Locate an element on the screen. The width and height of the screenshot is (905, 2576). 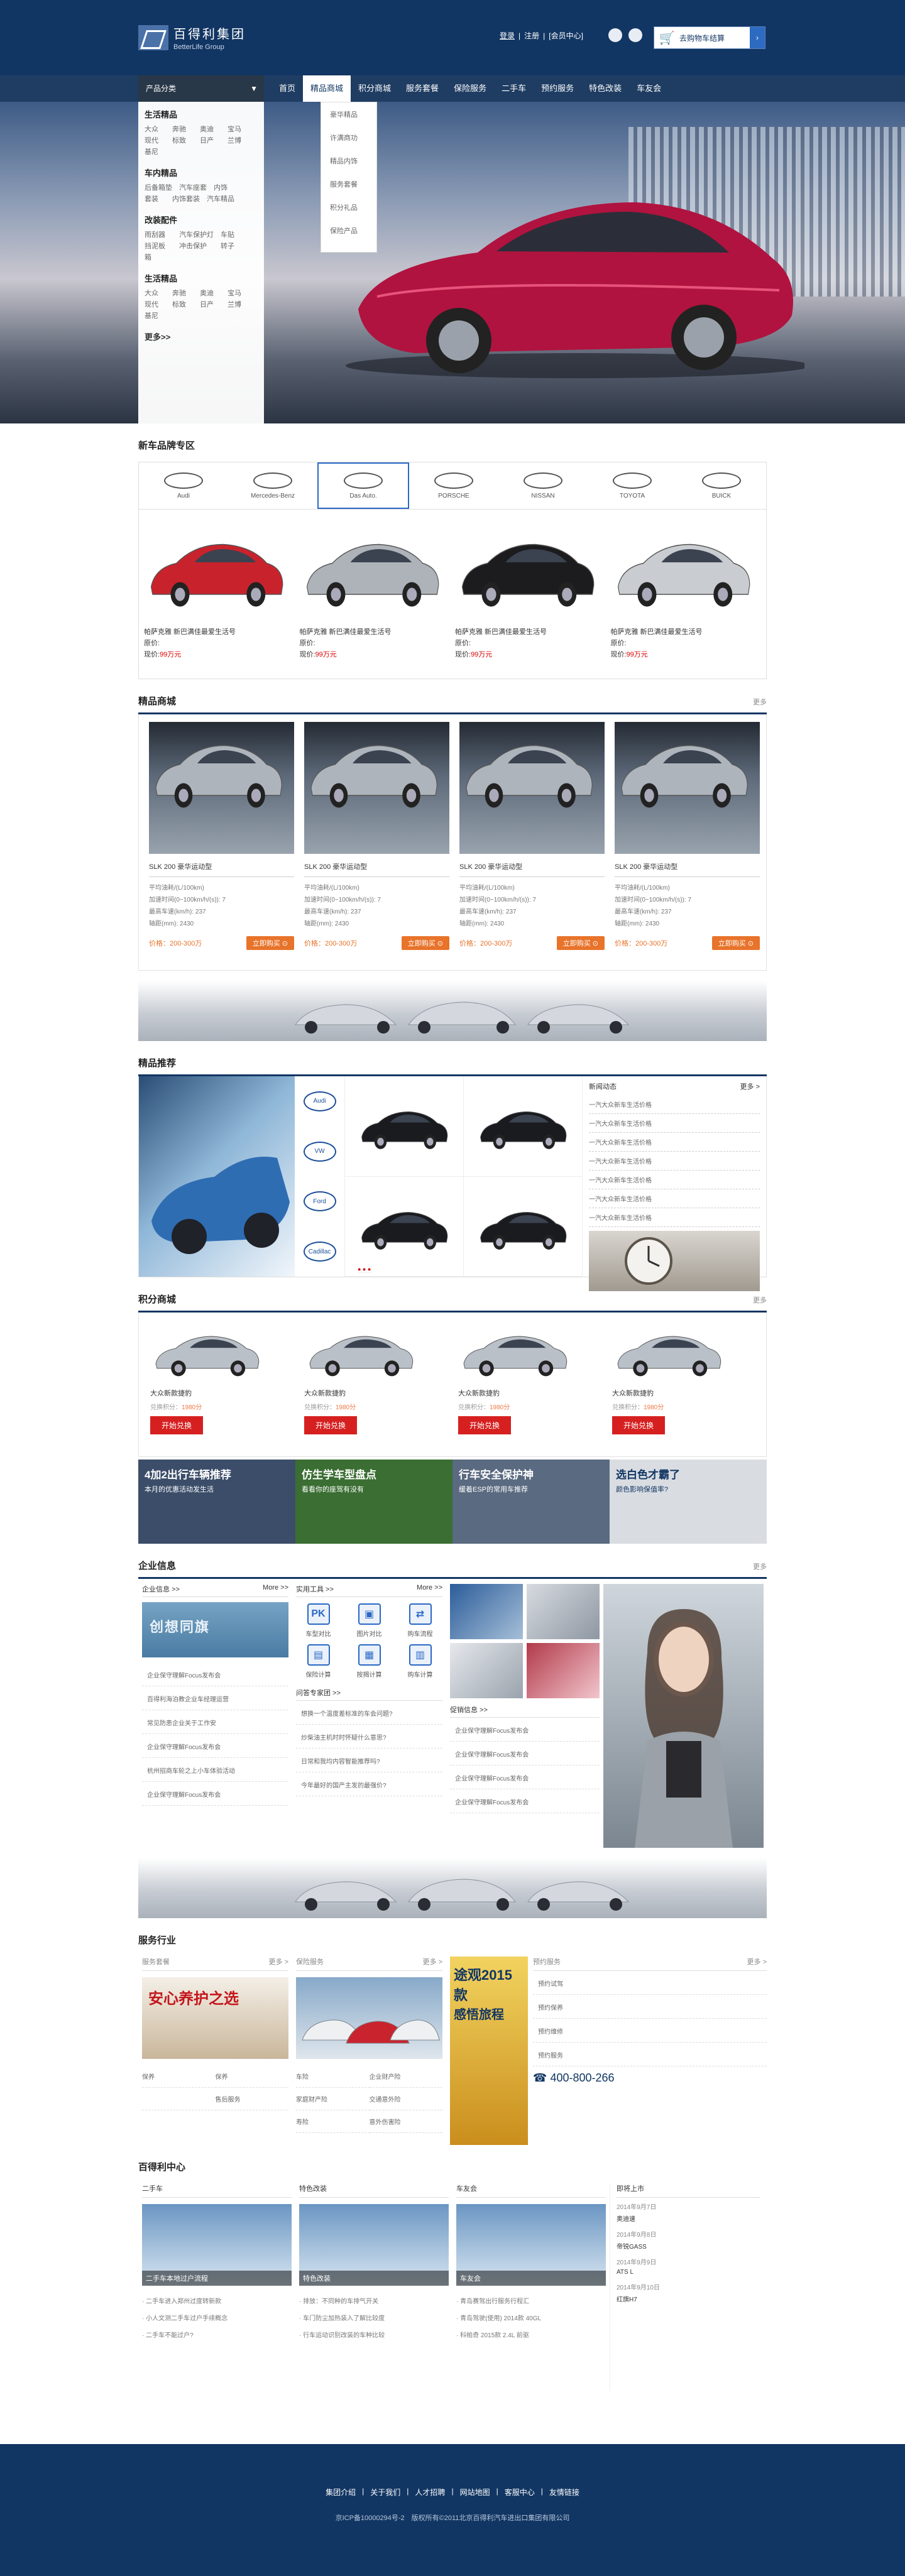
booking-link: 预约维修 is located at coordinates (650, 2031).